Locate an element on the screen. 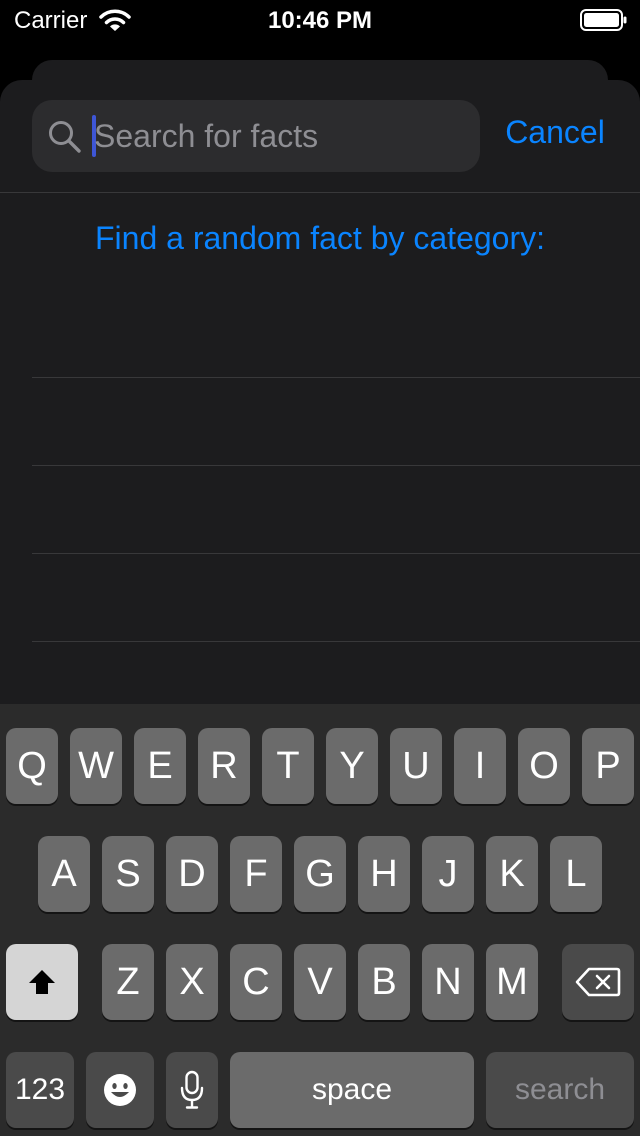  key-s: S is located at coordinates (128, 874).